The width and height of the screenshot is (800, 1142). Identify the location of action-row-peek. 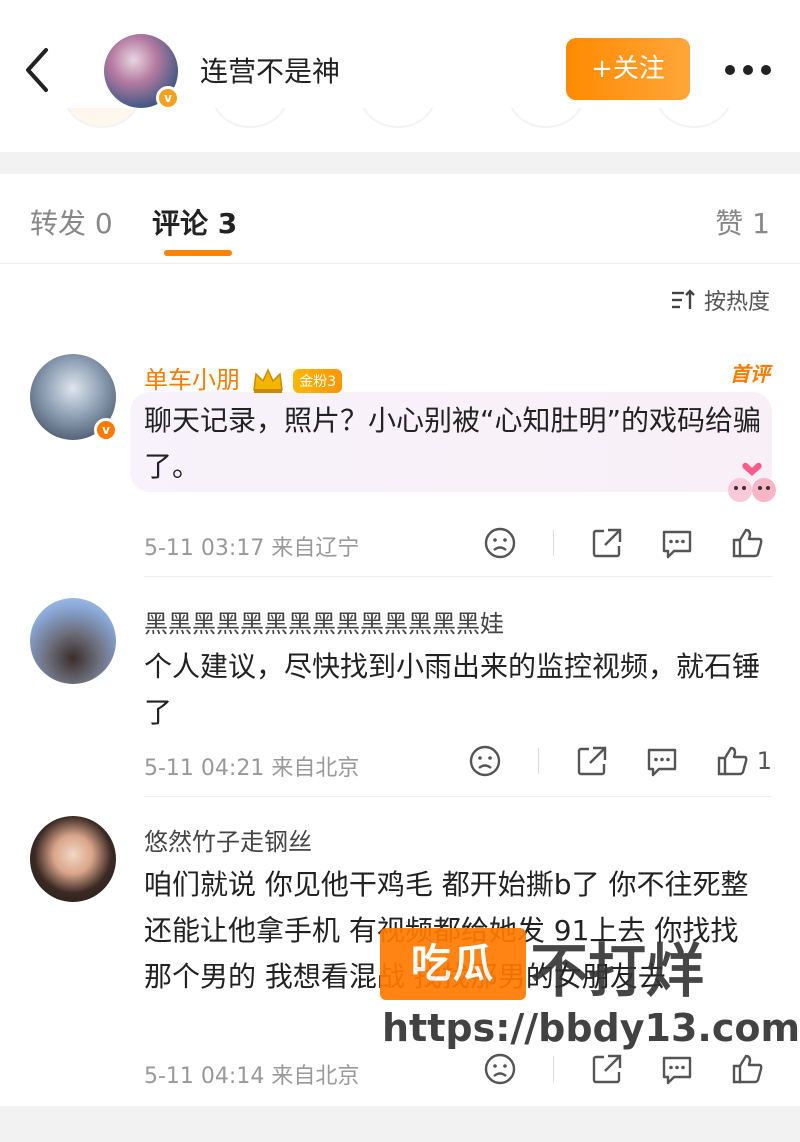
(400, 119).